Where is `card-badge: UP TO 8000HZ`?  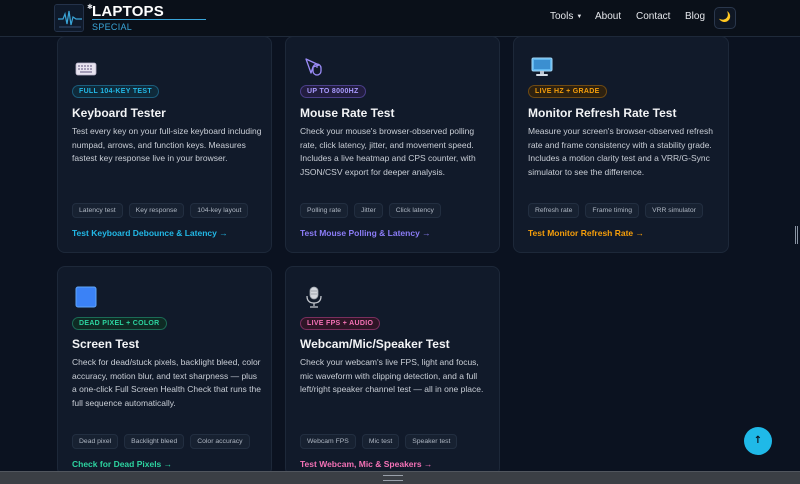
card-badge: UP TO 8000HZ is located at coordinates (333, 91).